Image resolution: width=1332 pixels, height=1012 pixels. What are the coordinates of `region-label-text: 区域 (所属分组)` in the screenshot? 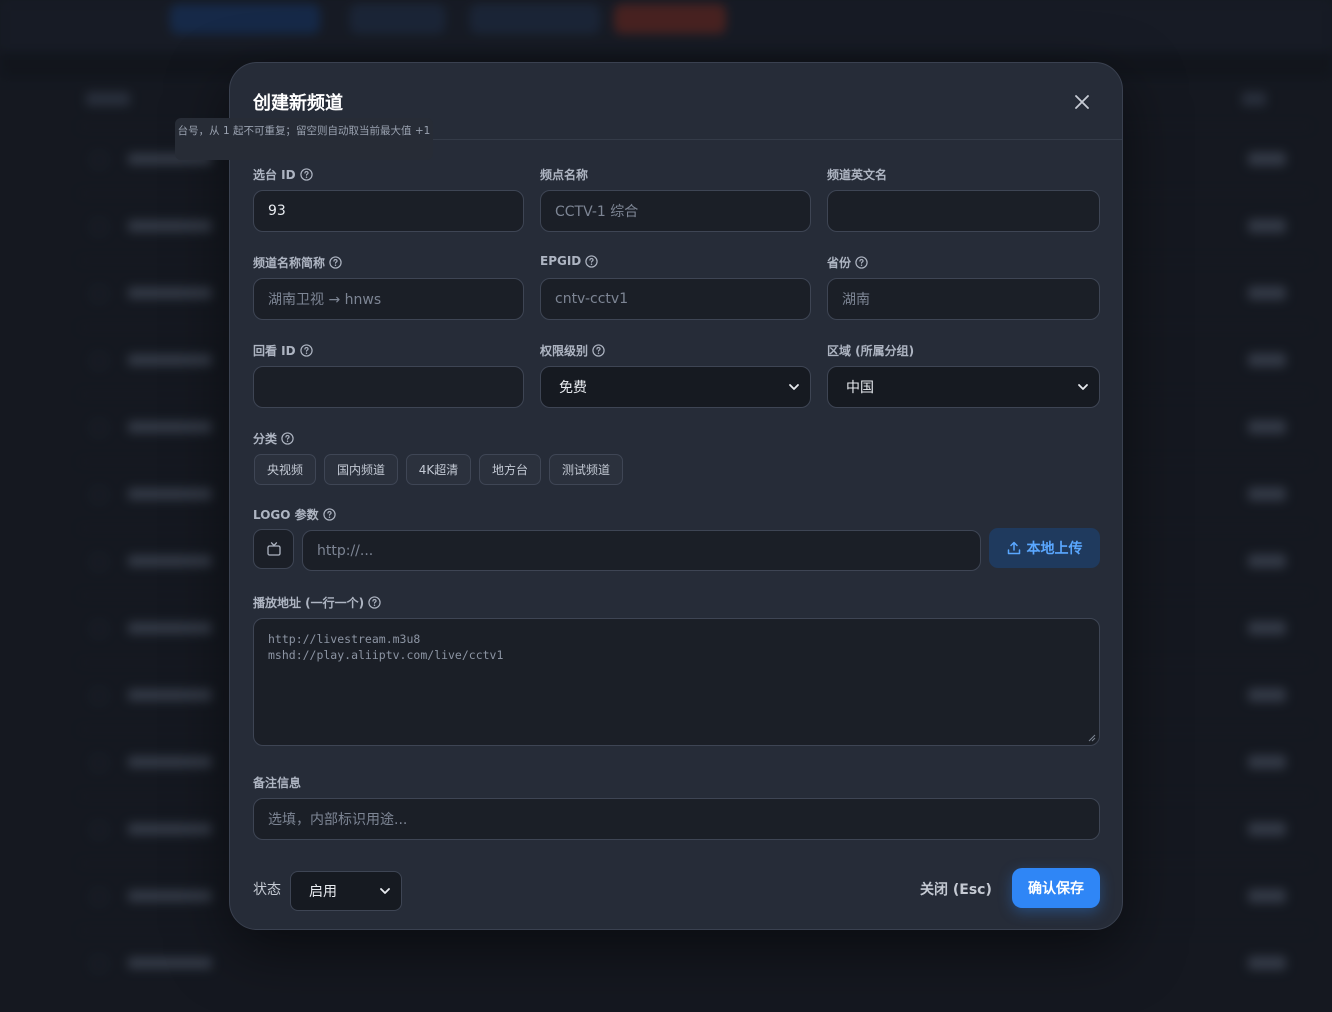 It's located at (871, 351).